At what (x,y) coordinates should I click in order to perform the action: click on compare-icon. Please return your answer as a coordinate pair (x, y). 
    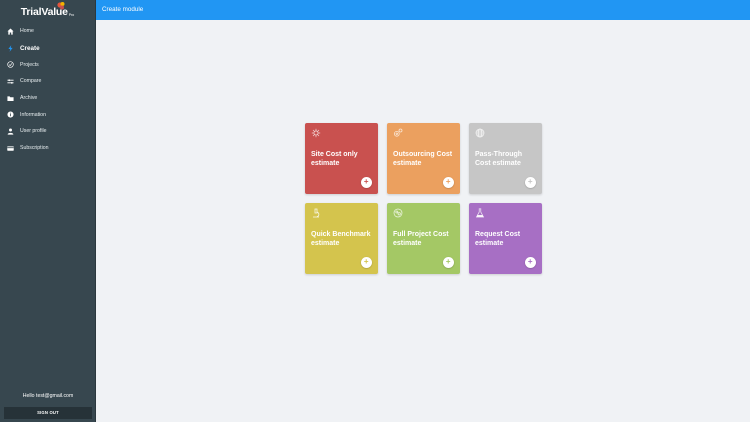
    Looking at the image, I should click on (10, 81).